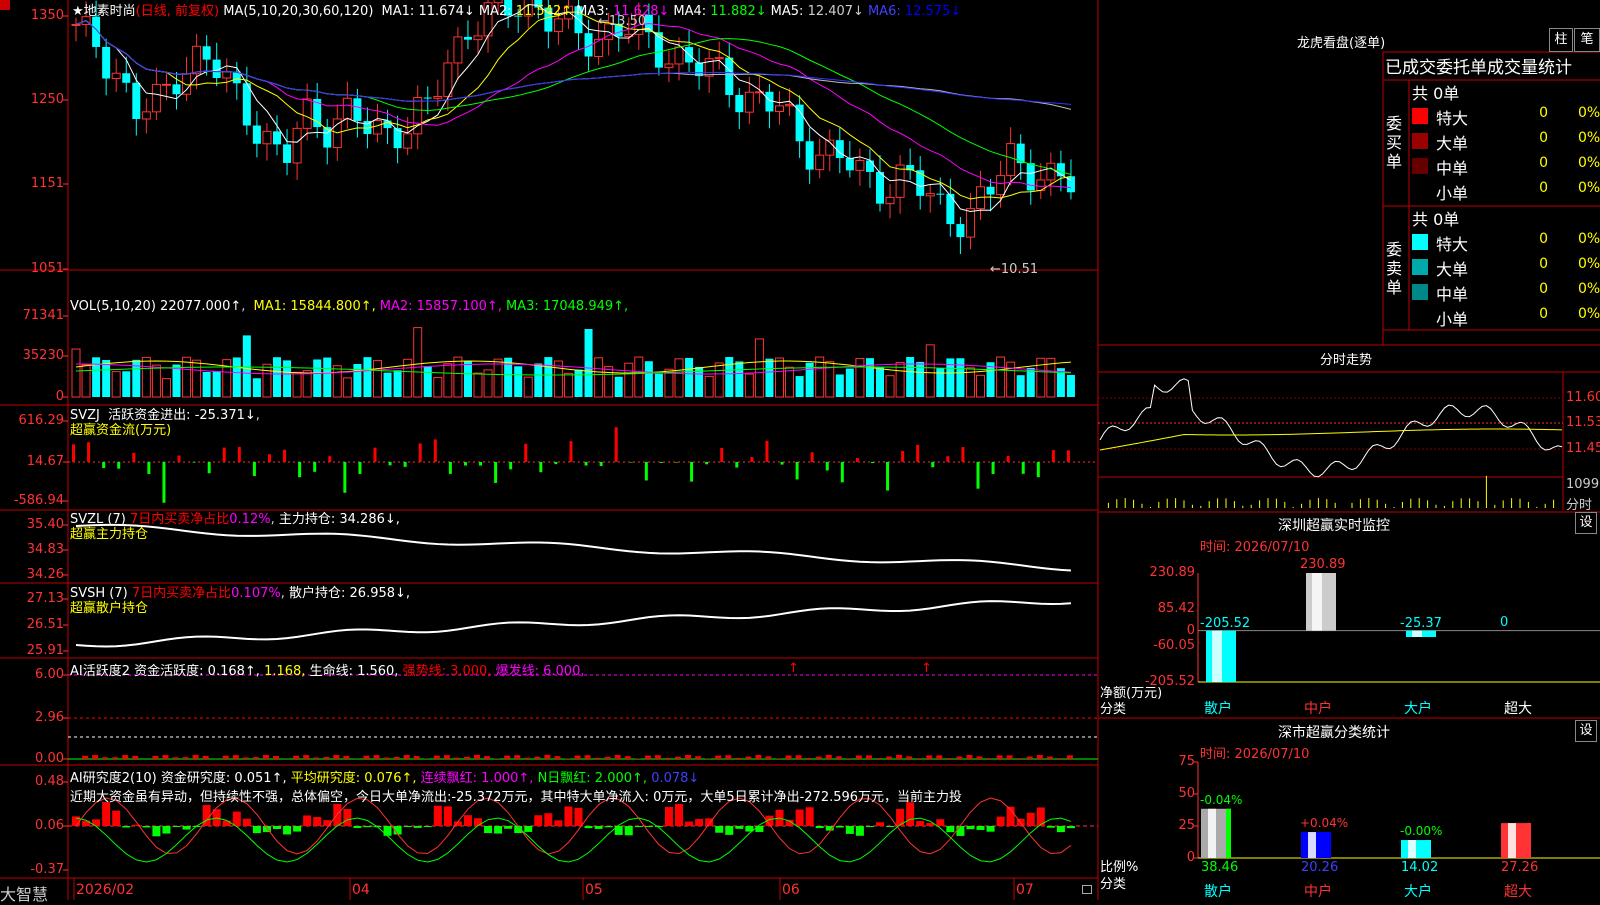 Image resolution: width=1600 pixels, height=905 pixels. I want to click on monitor-tick: 230.89, so click(1173, 572).